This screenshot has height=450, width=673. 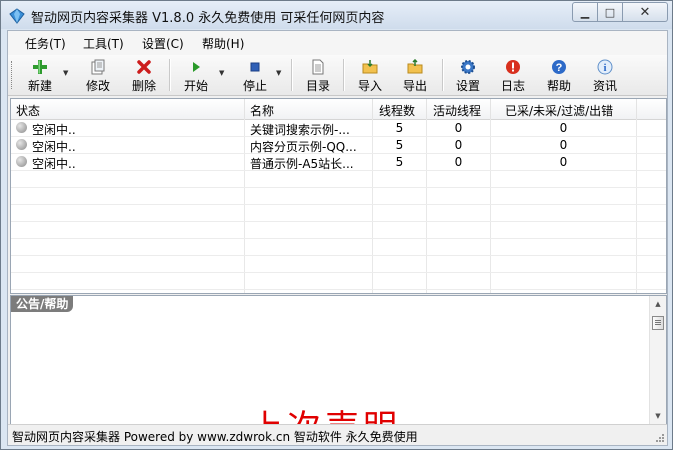 What do you see at coordinates (318, 67) in the screenshot?
I see `catalog-document-icon` at bounding box center [318, 67].